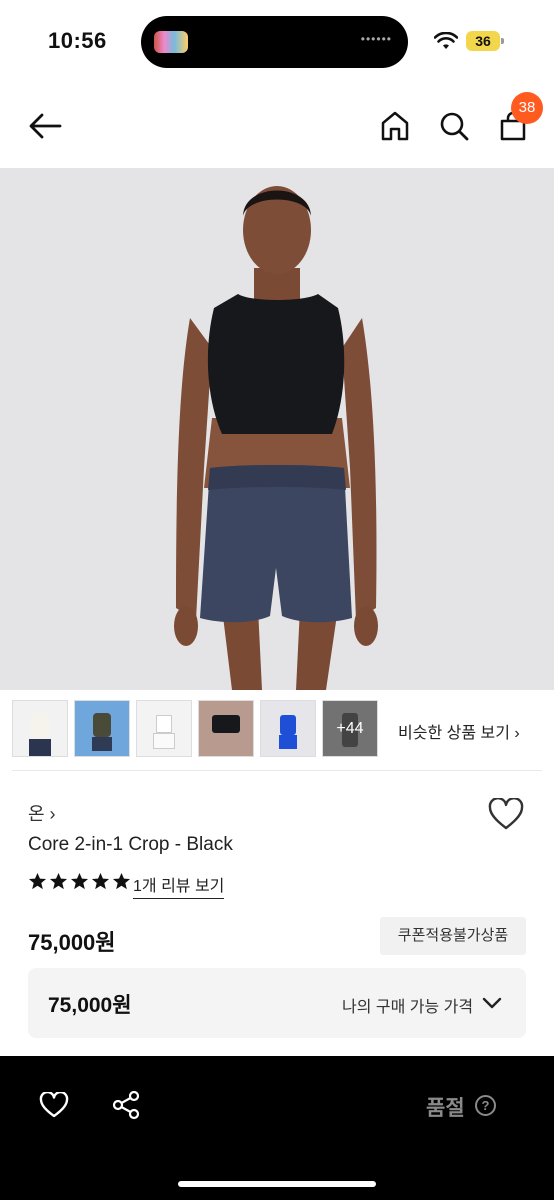 The width and height of the screenshot is (554, 1200). What do you see at coordinates (492, 1003) in the screenshot?
I see `chevron-down-icon` at bounding box center [492, 1003].